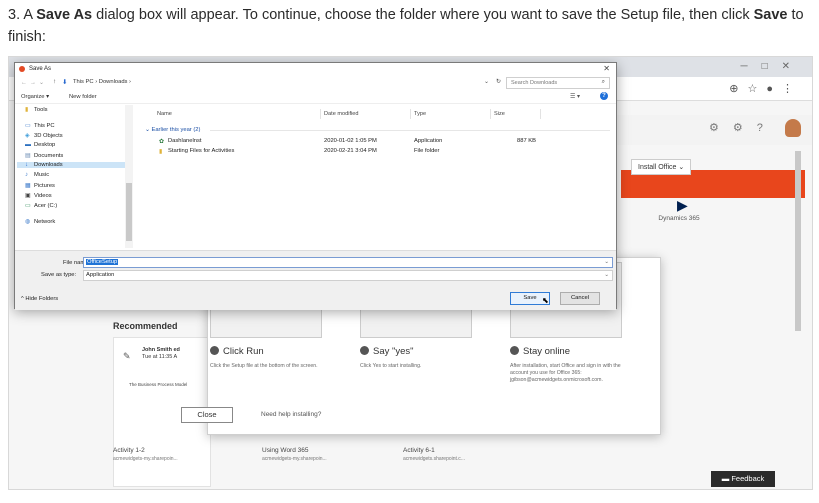  I want to click on back-forward-icon: ←→⌄, so click(34, 82).